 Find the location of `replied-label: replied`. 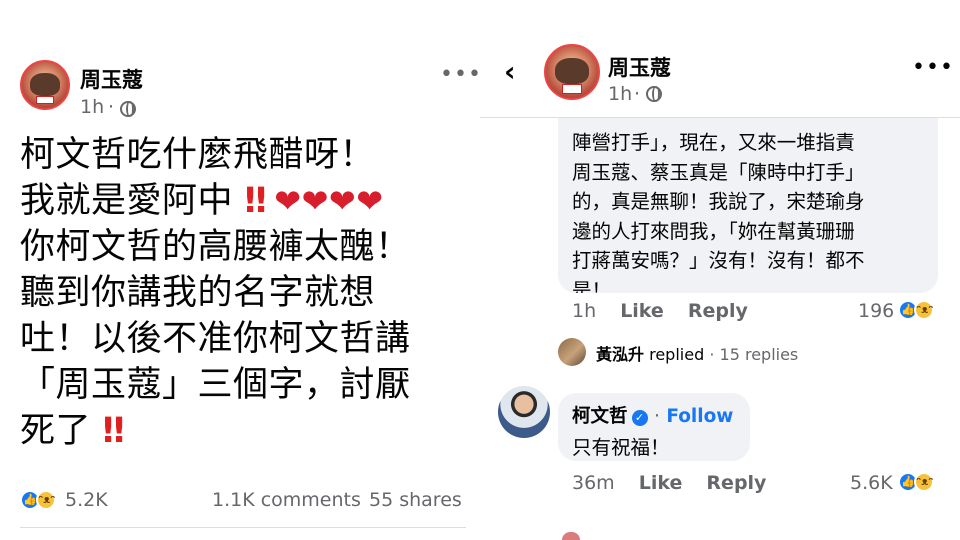

replied-label: replied is located at coordinates (677, 354).